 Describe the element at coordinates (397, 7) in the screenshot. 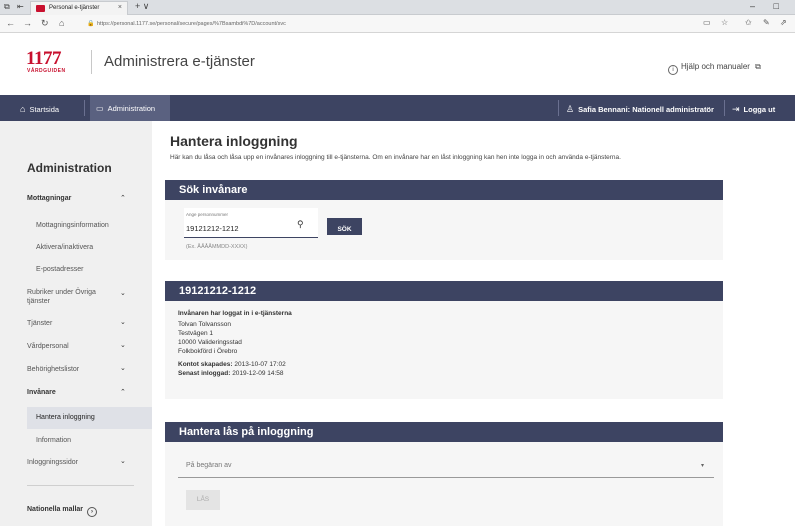

I see `browser-tab-bar: ⧉ ⇤ Personal e-tjänster × + ∨ – □` at that location.